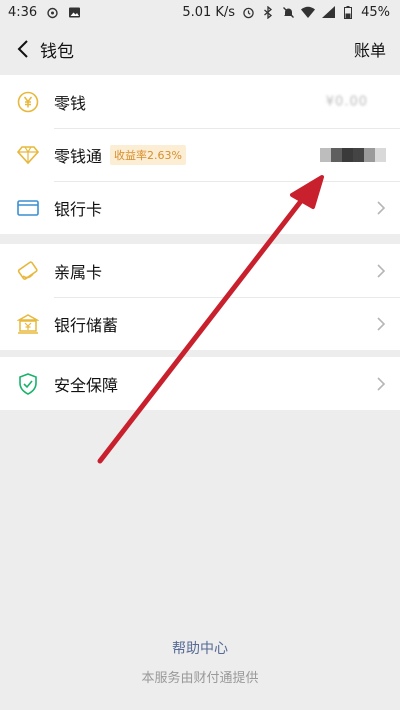 This screenshot has width=400, height=710. What do you see at coordinates (308, 12) in the screenshot?
I see `wifi-icon` at bounding box center [308, 12].